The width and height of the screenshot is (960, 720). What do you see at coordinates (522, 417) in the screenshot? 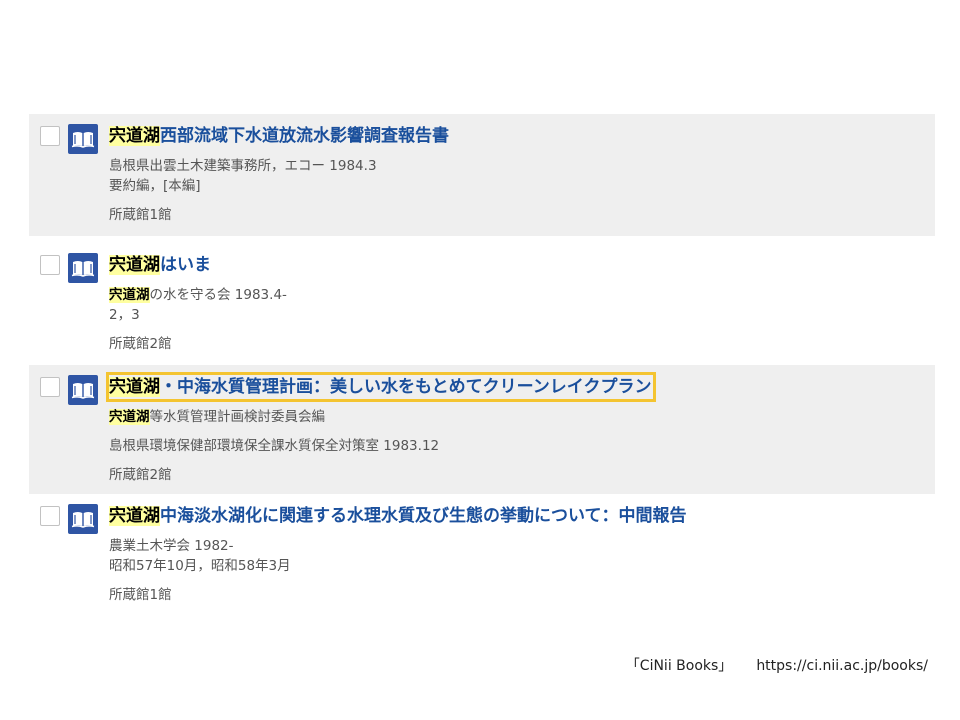
I see `meta-line: 宍道湖等水質管理計画検討委員会編` at bounding box center [522, 417].